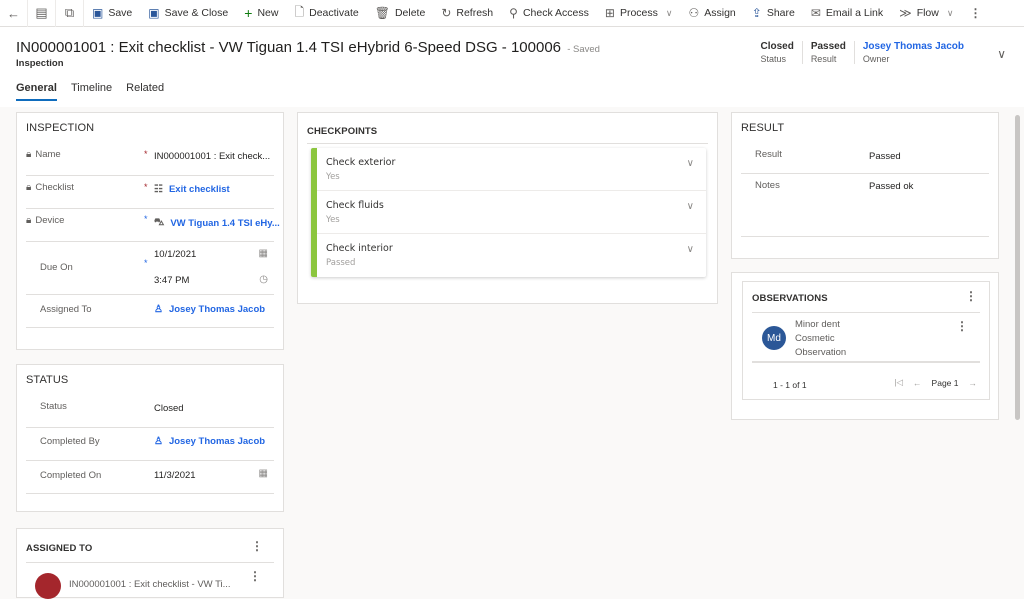 Image resolution: width=1024 pixels, height=599 pixels. What do you see at coordinates (150, 444) in the screenshot?
I see `completed-by-field: Completed By ♙ Josey Thomas Jacob` at bounding box center [150, 444].